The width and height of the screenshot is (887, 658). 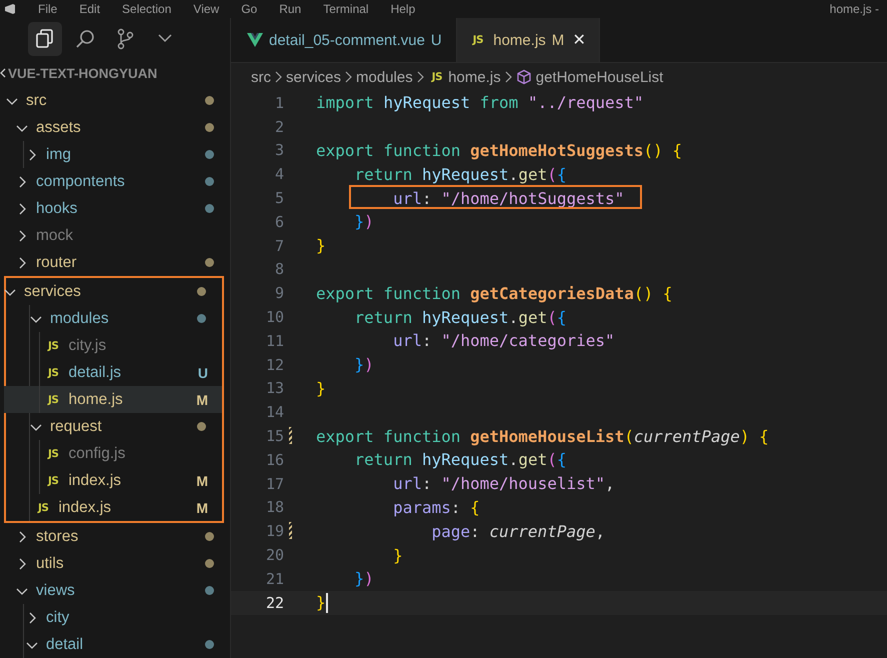 What do you see at coordinates (279, 103) in the screenshot?
I see `line-number: 1` at bounding box center [279, 103].